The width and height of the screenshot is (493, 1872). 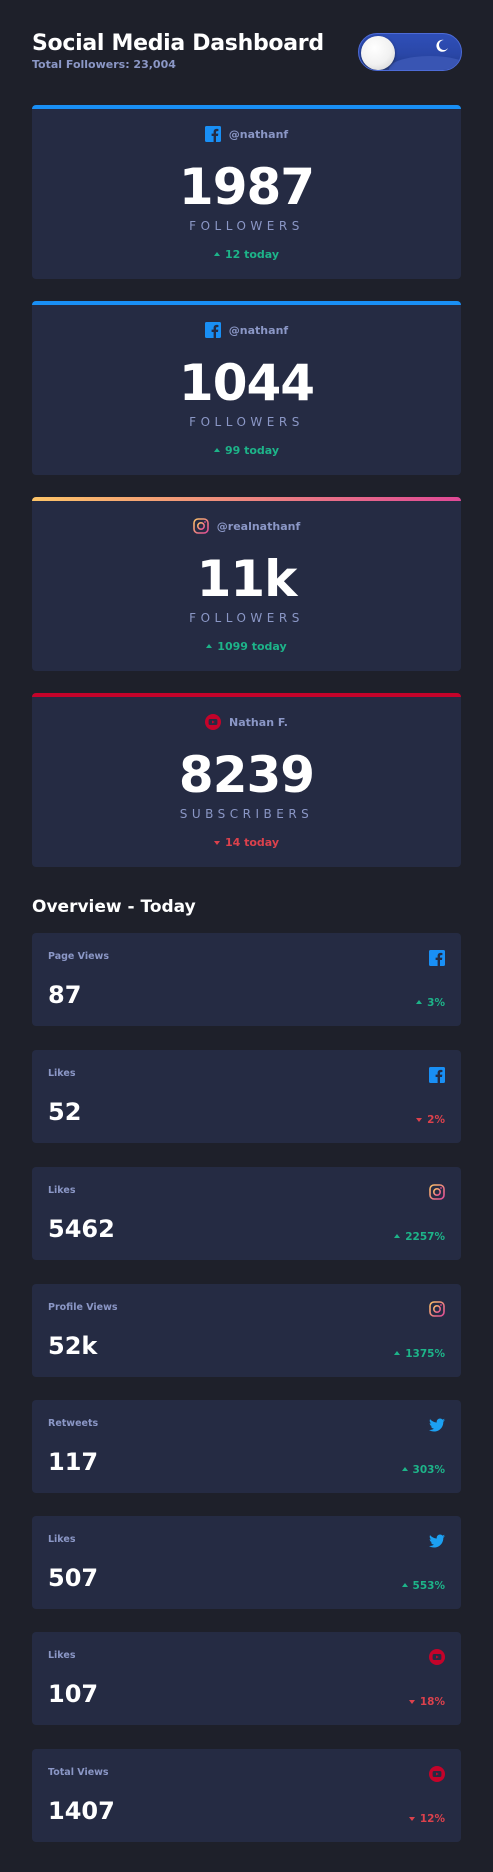 I want to click on metric-change: 553%, so click(x=423, y=1586).